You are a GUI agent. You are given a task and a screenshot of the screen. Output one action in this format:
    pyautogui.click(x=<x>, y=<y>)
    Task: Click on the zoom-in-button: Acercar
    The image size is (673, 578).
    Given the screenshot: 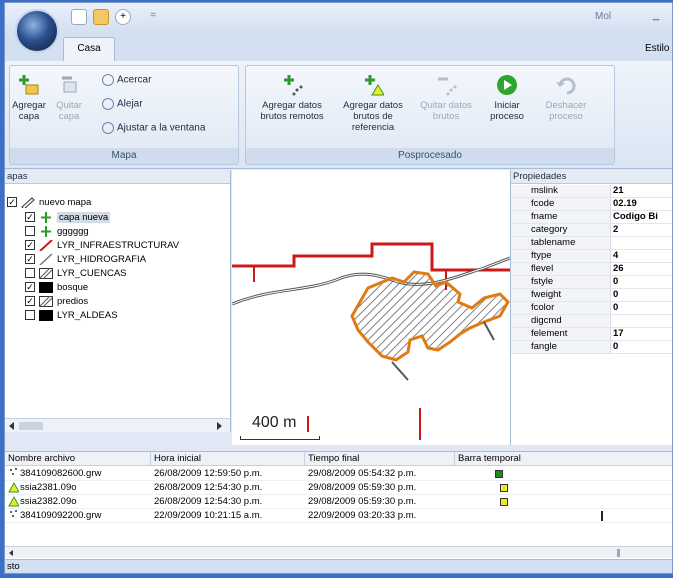 What is the action you would take?
    pyautogui.click(x=126, y=80)
    